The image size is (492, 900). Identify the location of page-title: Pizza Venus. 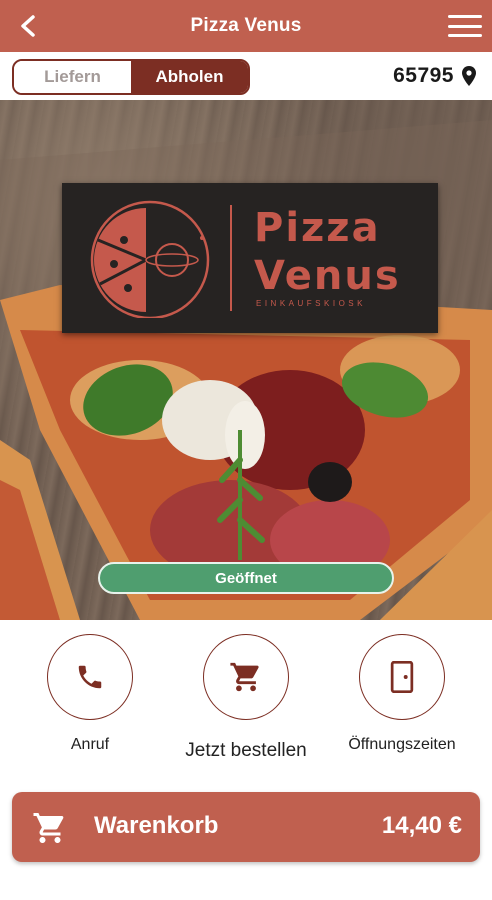
(246, 25).